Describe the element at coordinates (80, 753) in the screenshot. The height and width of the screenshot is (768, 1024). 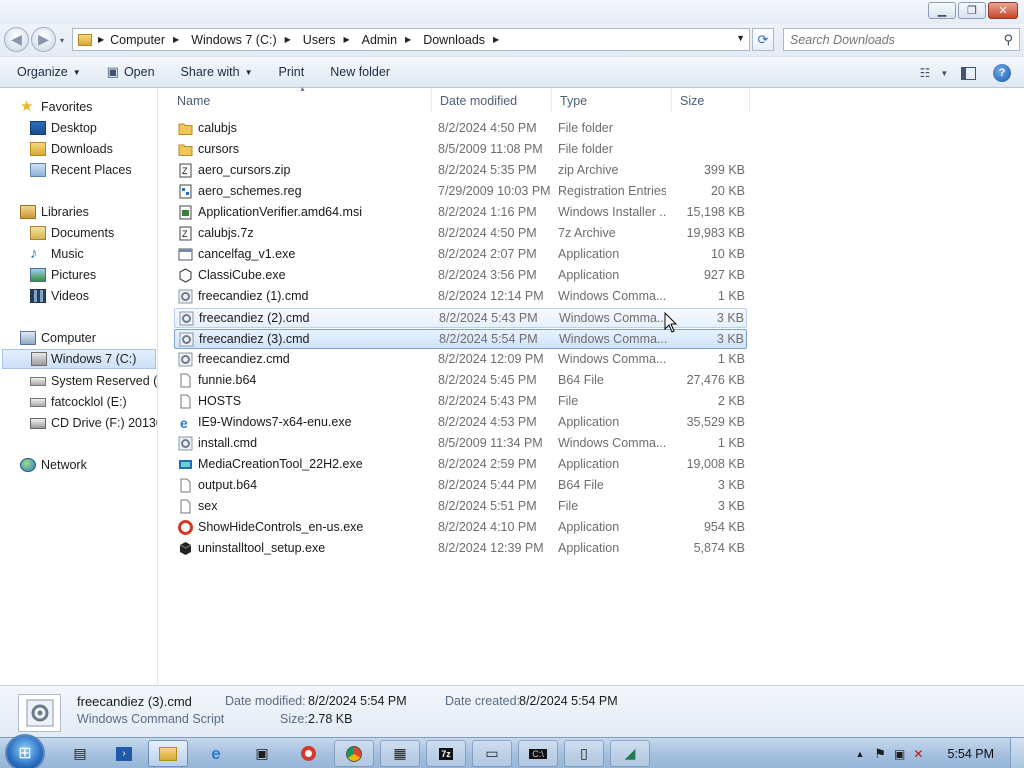
I see `taskbar-app-taskmanager: ▤` at that location.